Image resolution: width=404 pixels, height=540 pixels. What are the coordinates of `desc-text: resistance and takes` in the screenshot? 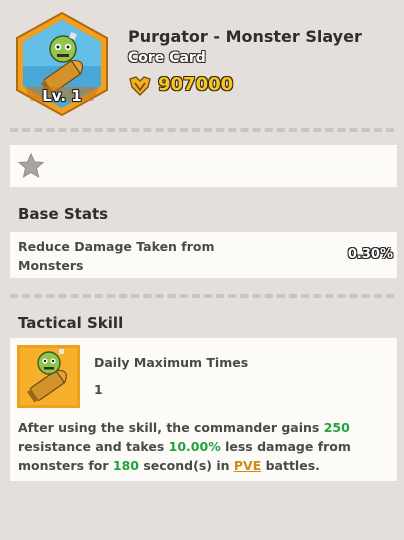 It's located at (93, 446).